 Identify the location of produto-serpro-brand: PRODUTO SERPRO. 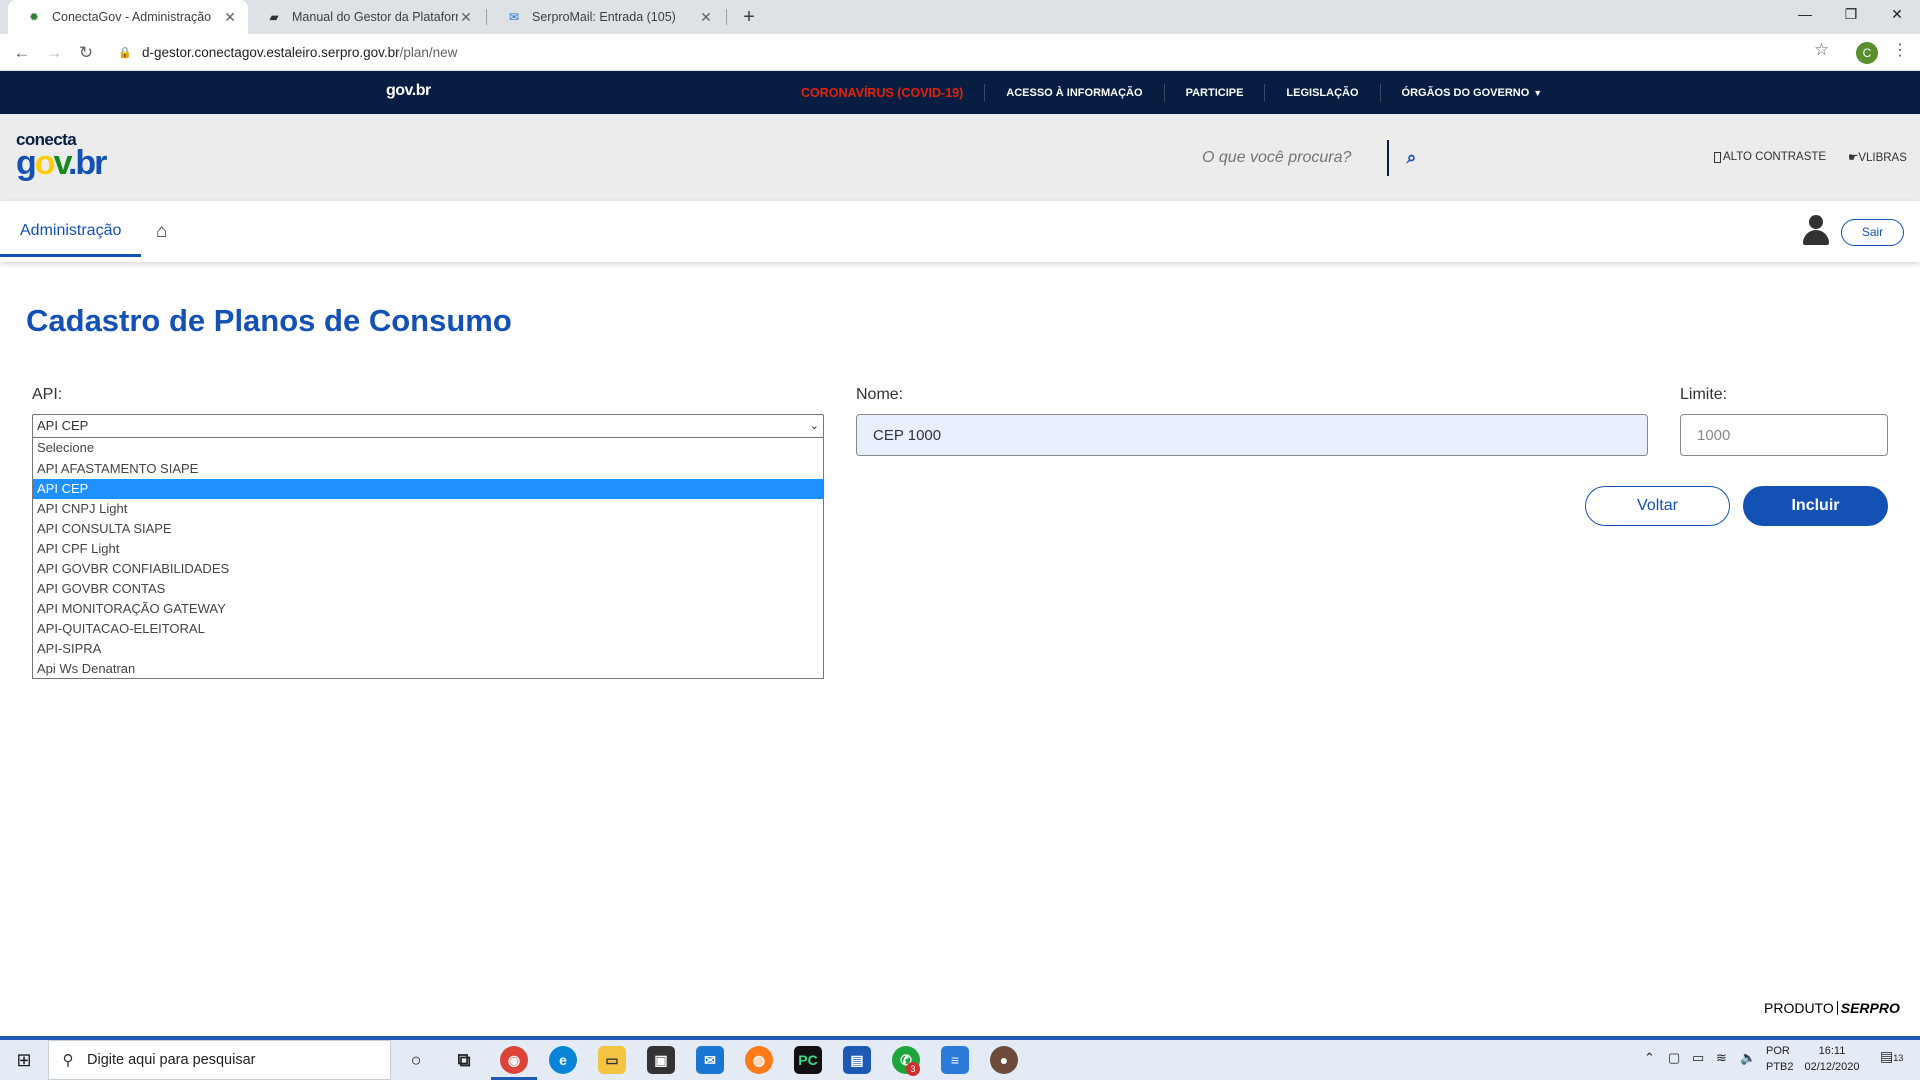
(1832, 1008).